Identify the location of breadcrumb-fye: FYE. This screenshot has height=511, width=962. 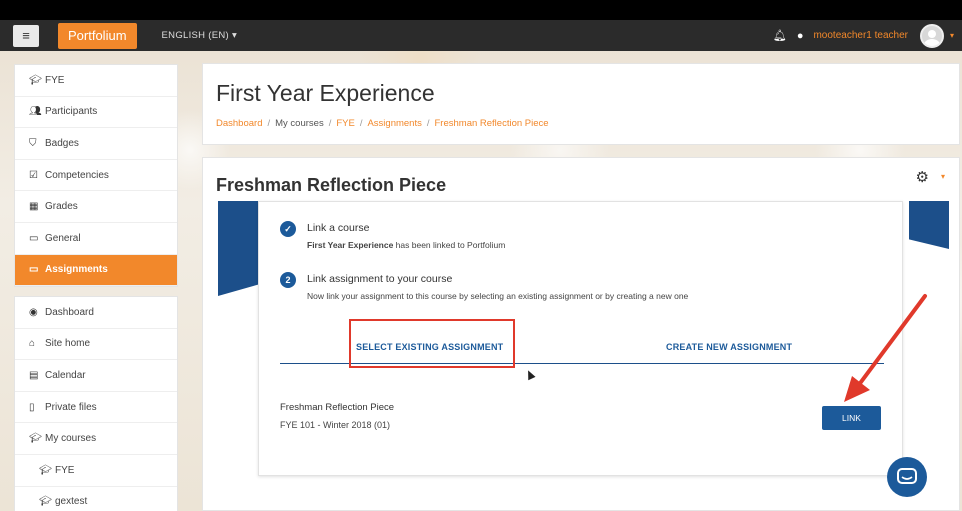
(345, 123).